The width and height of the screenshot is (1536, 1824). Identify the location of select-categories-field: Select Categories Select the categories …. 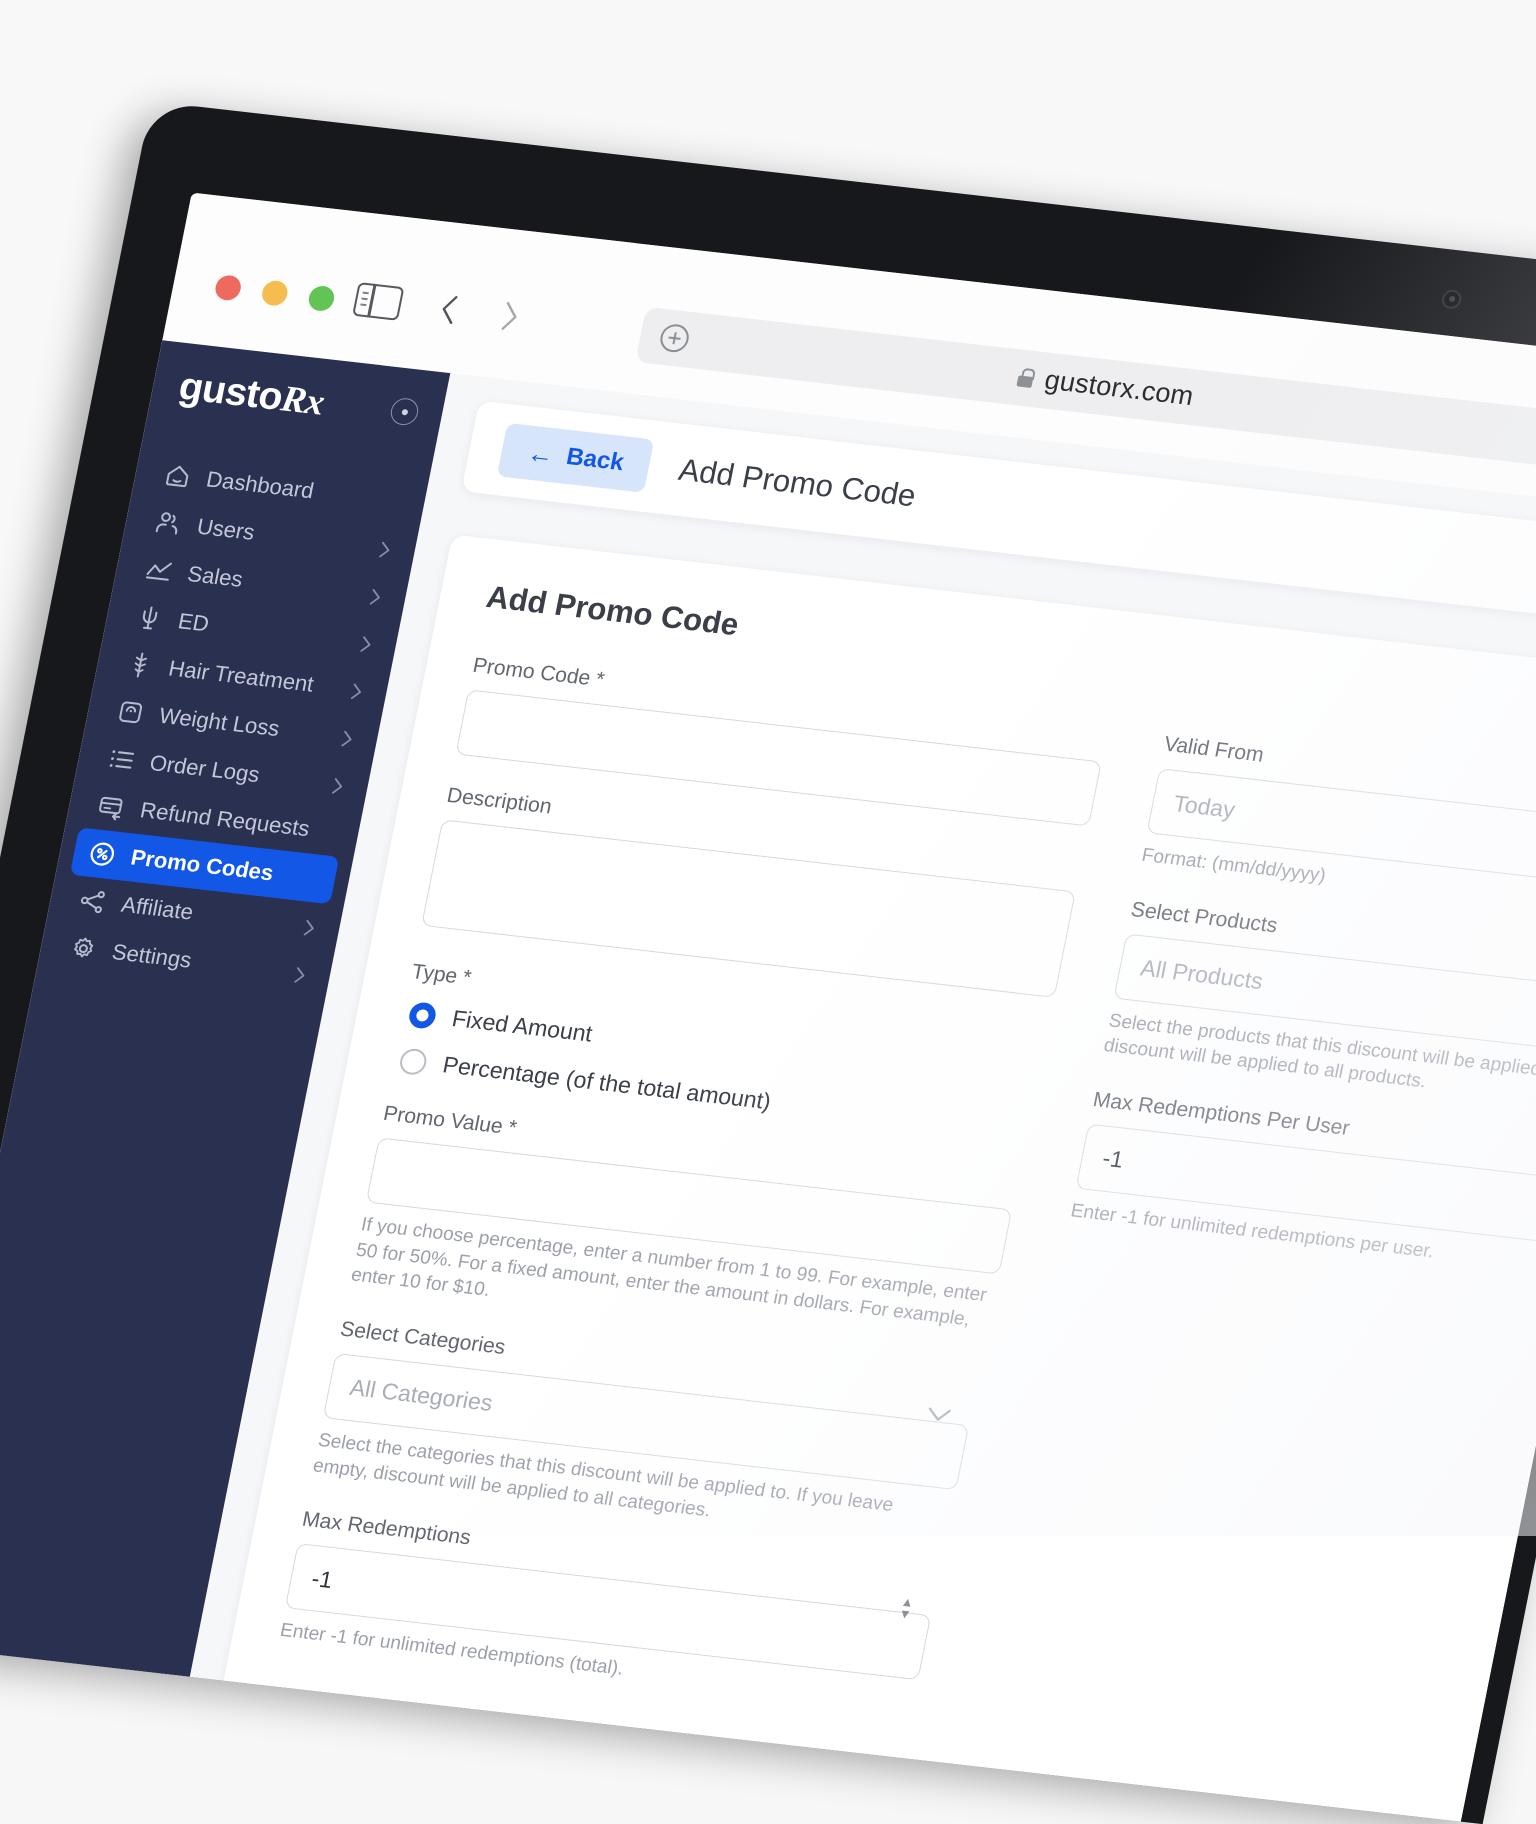
(644, 1433).